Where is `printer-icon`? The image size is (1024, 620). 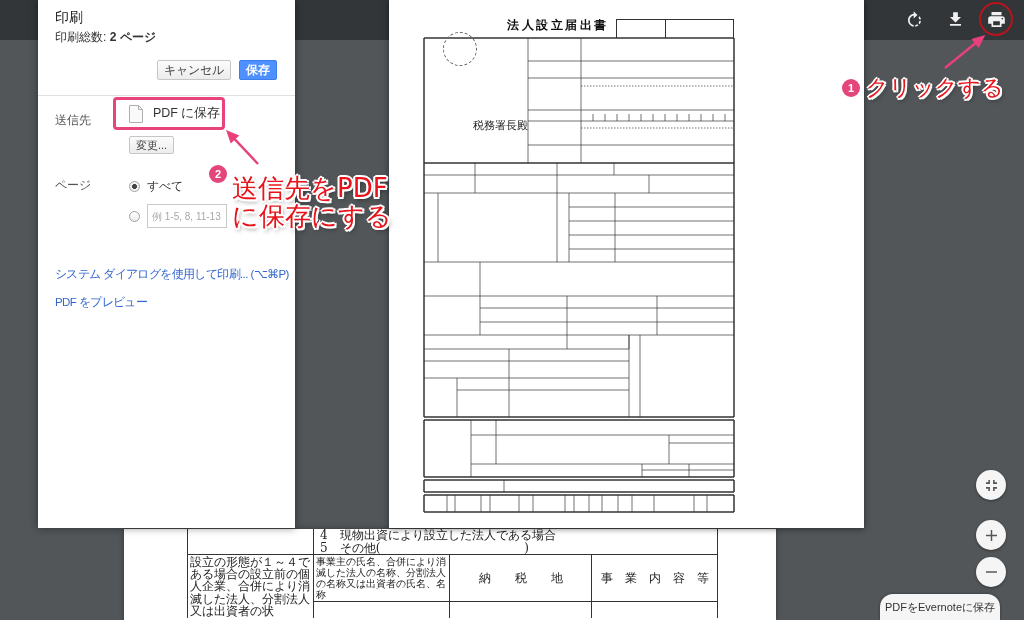 printer-icon is located at coordinates (996, 19).